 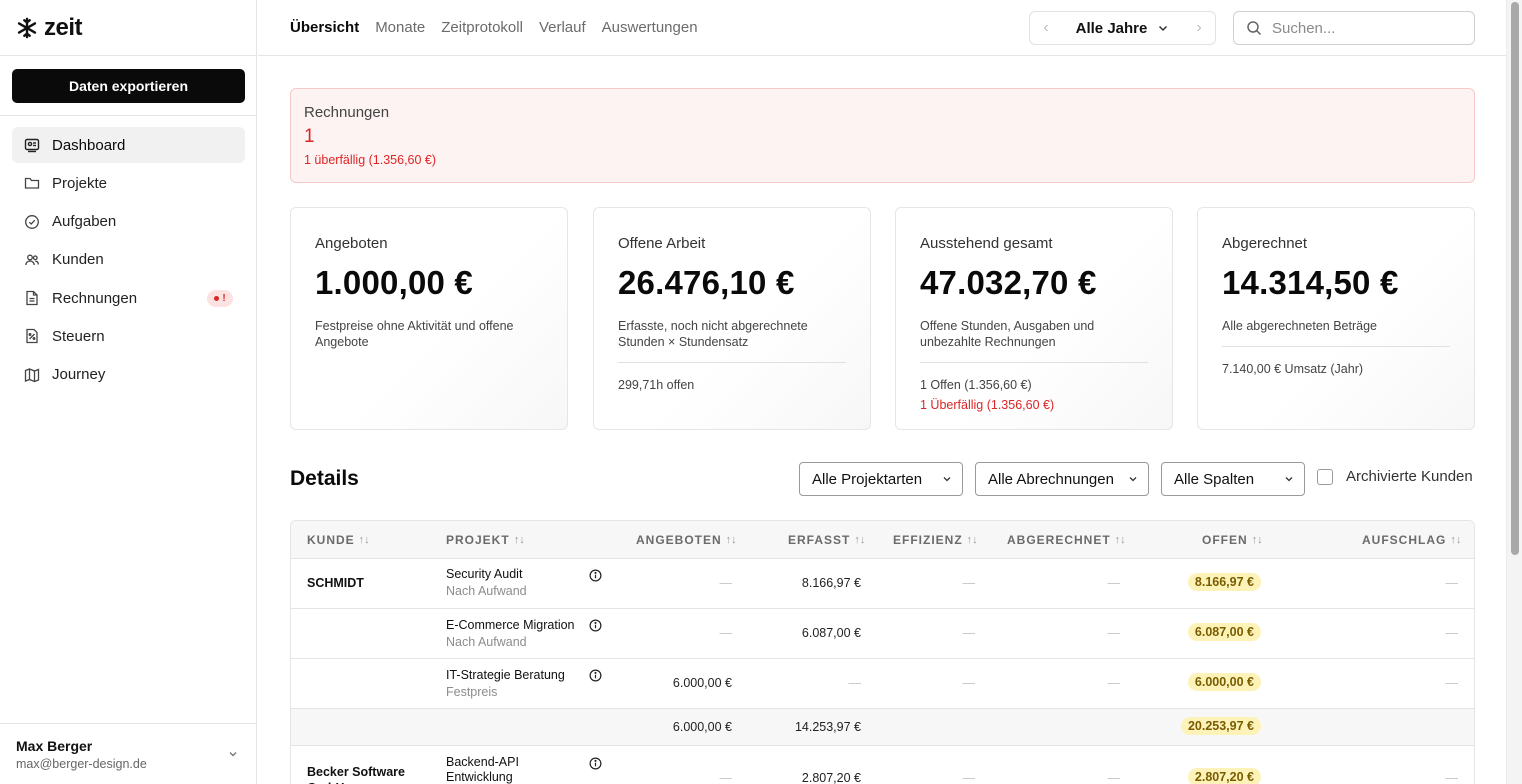 What do you see at coordinates (1224, 632) in the screenshot?
I see `open-amount-badge: 6.087,00 €` at bounding box center [1224, 632].